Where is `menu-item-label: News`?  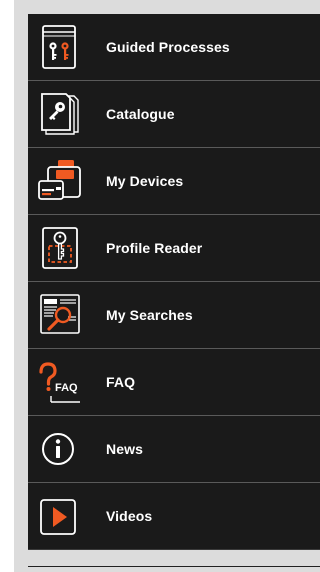 menu-item-label: News is located at coordinates (124, 449).